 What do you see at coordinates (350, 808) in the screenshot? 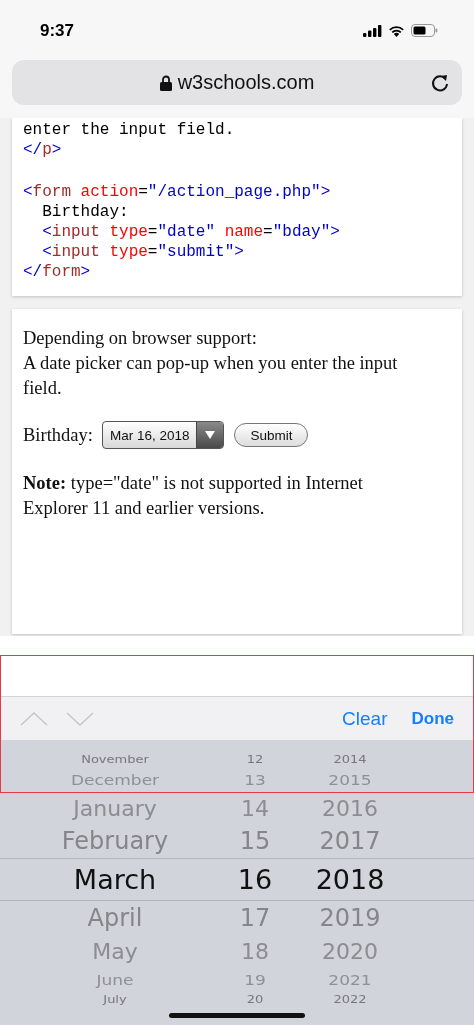
I see `year-option: 2016` at bounding box center [350, 808].